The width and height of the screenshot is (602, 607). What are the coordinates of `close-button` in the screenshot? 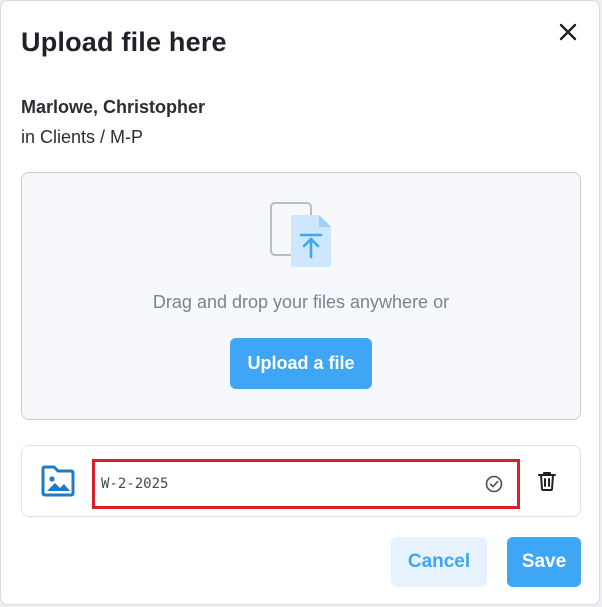 It's located at (568, 32).